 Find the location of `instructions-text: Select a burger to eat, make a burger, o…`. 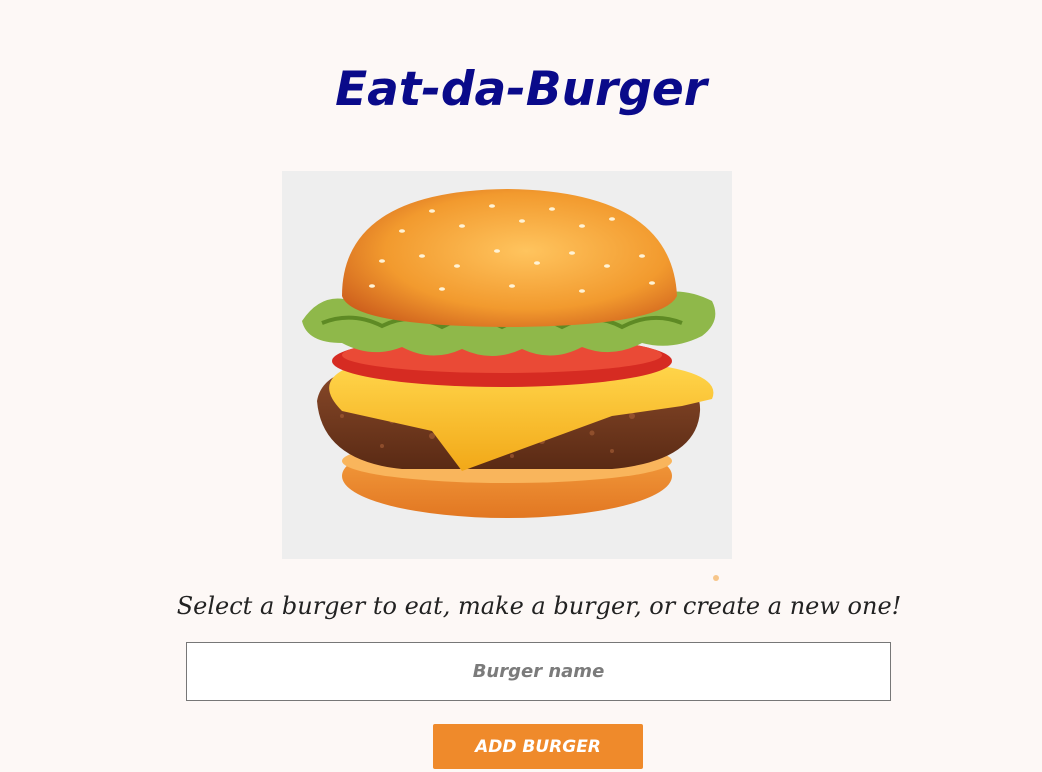

instructions-text: Select a burger to eat, make a burger, o… is located at coordinates (539, 606).